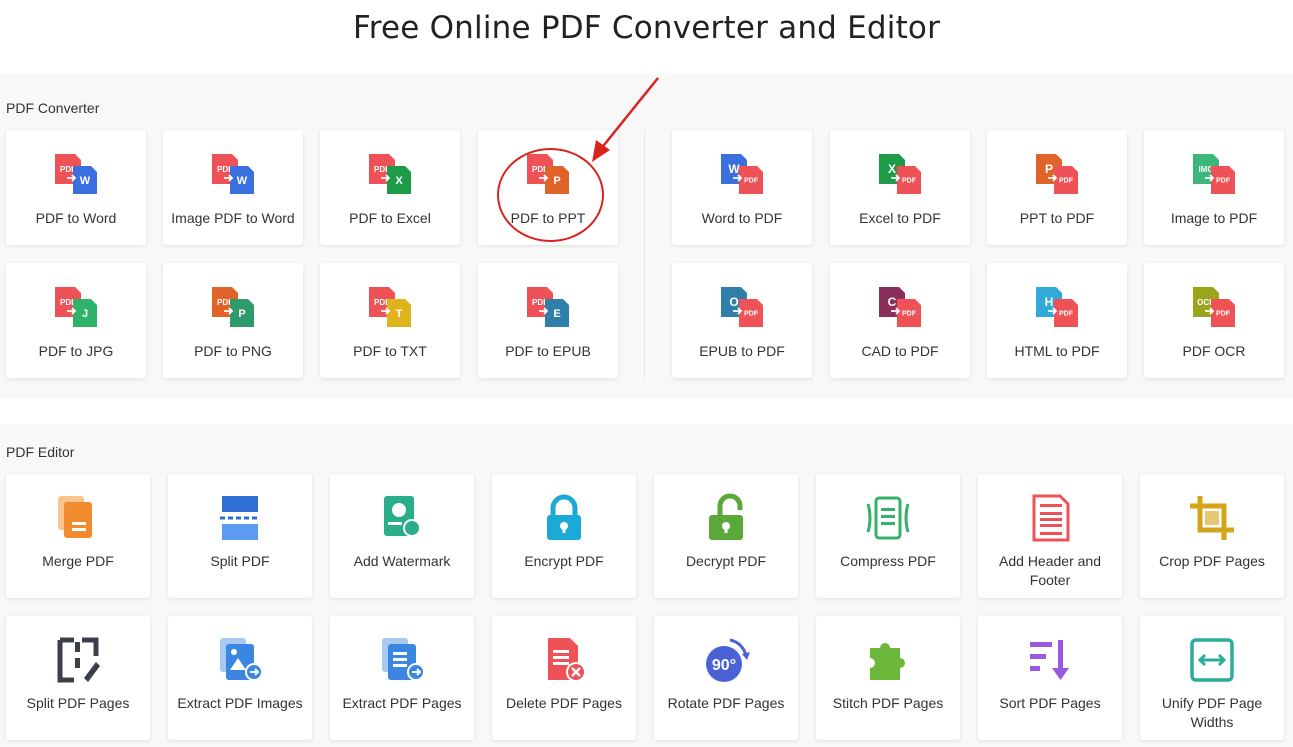 This screenshot has width=1293, height=747. What do you see at coordinates (564, 703) in the screenshot?
I see `tool-delete-pdf-pages-label: Delete PDF Pages` at bounding box center [564, 703].